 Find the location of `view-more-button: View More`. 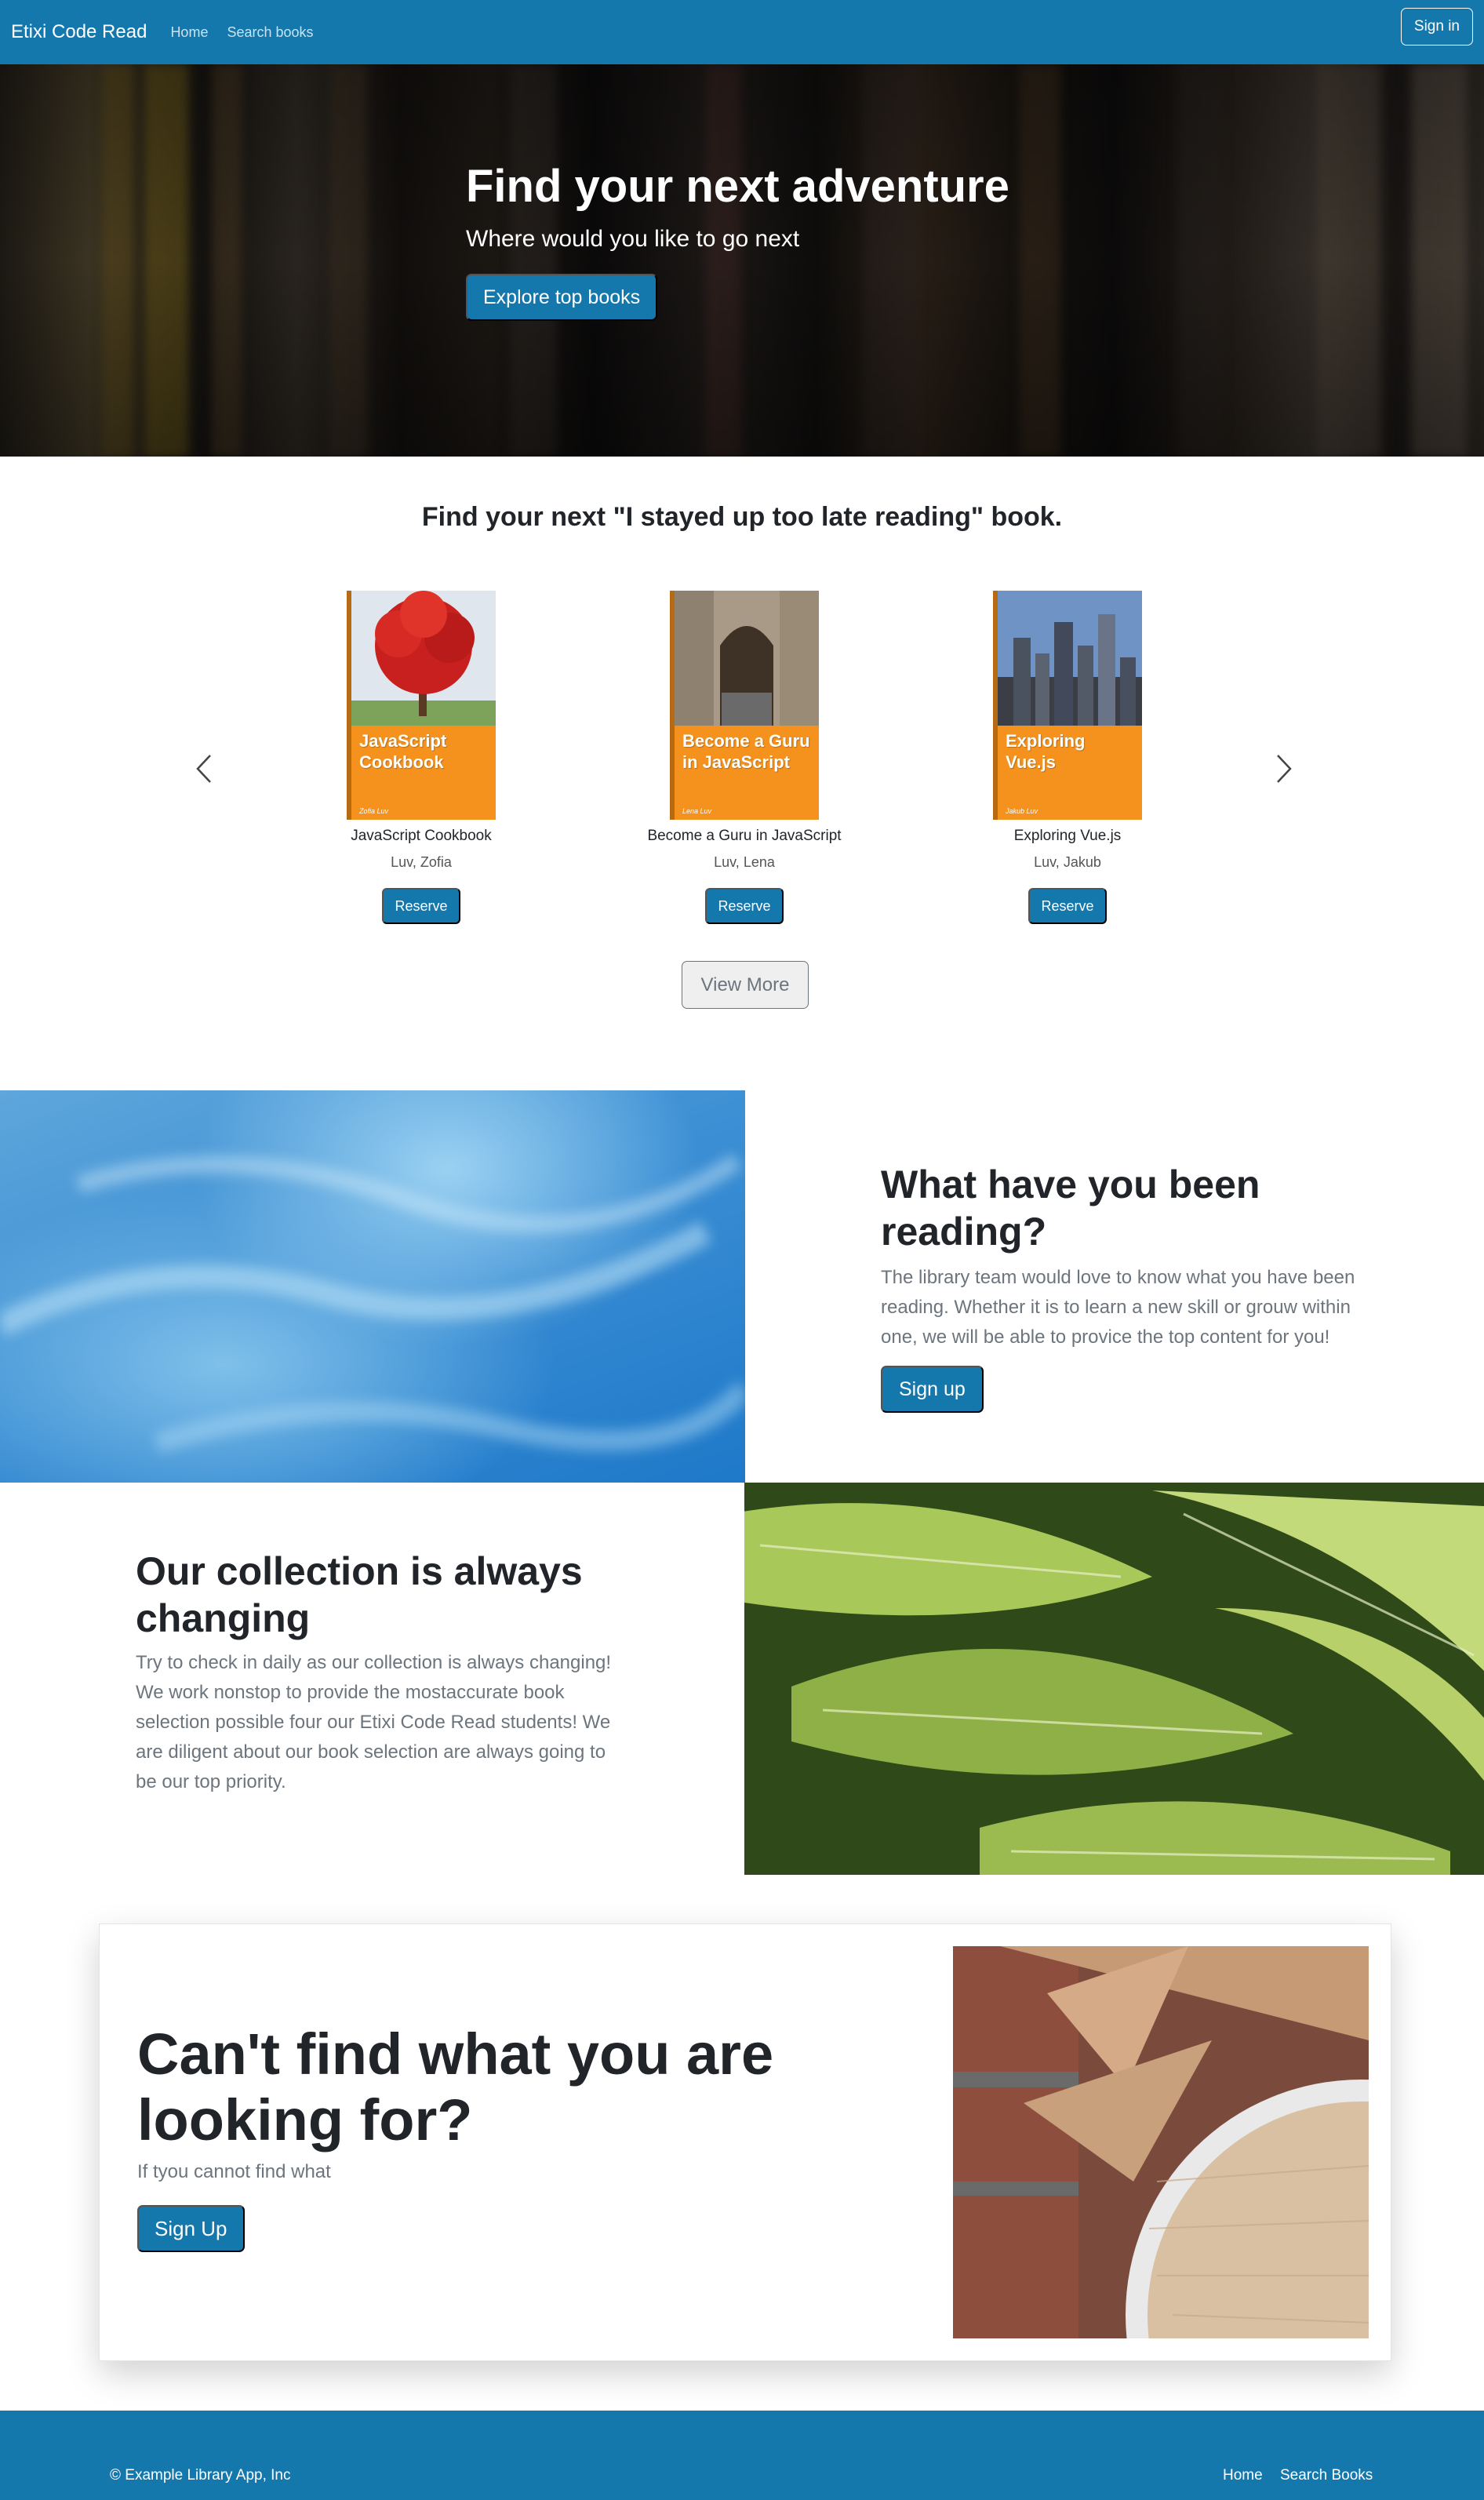

view-more-button: View More is located at coordinates (745, 985).